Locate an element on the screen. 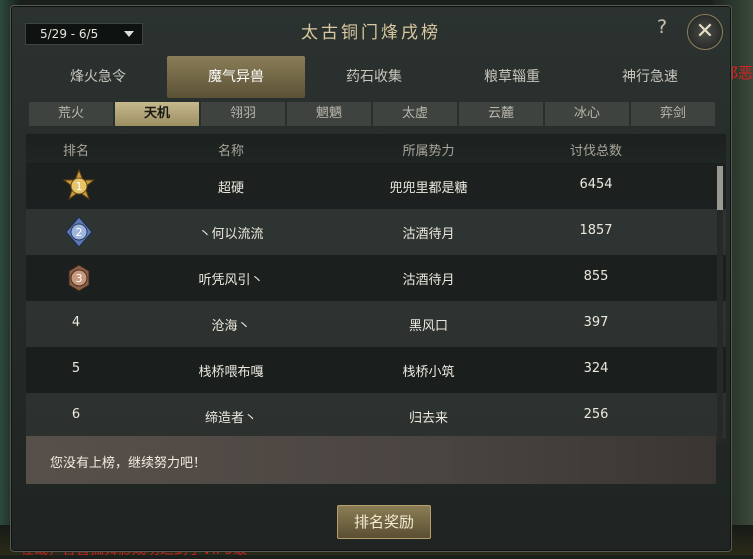 This screenshot has height=559, width=753. tab-yaoshi: 药石收集 is located at coordinates (374, 77).